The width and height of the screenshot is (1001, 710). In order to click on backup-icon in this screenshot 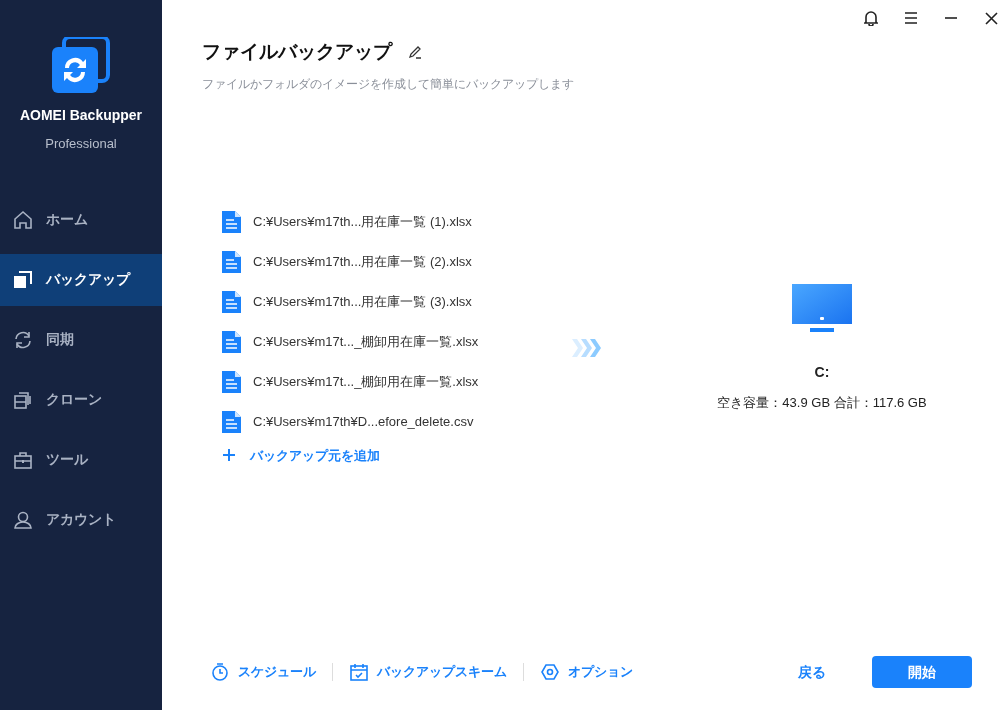, I will do `click(23, 279)`.